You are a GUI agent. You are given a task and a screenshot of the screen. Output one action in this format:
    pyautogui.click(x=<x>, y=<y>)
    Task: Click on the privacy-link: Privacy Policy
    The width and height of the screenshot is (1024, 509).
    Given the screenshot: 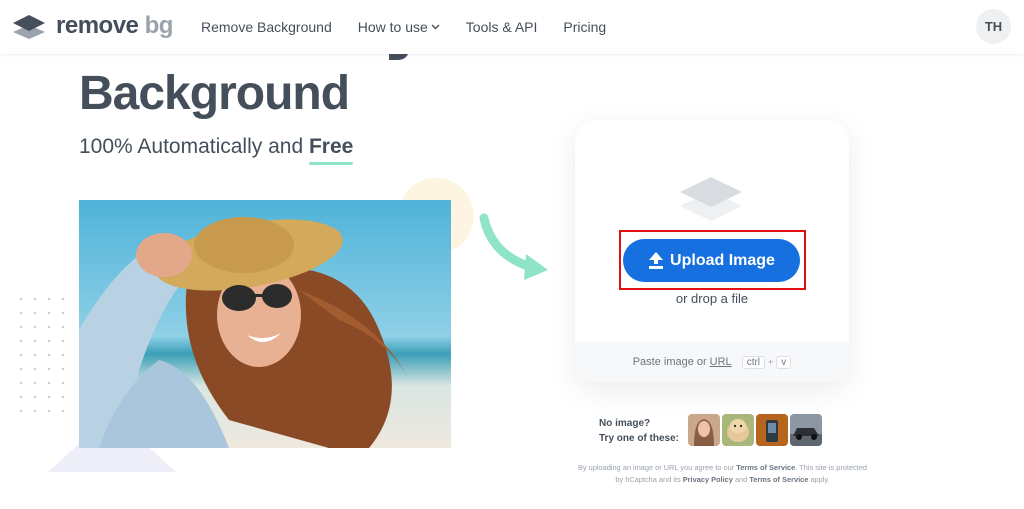 What is the action you would take?
    pyautogui.click(x=708, y=479)
    